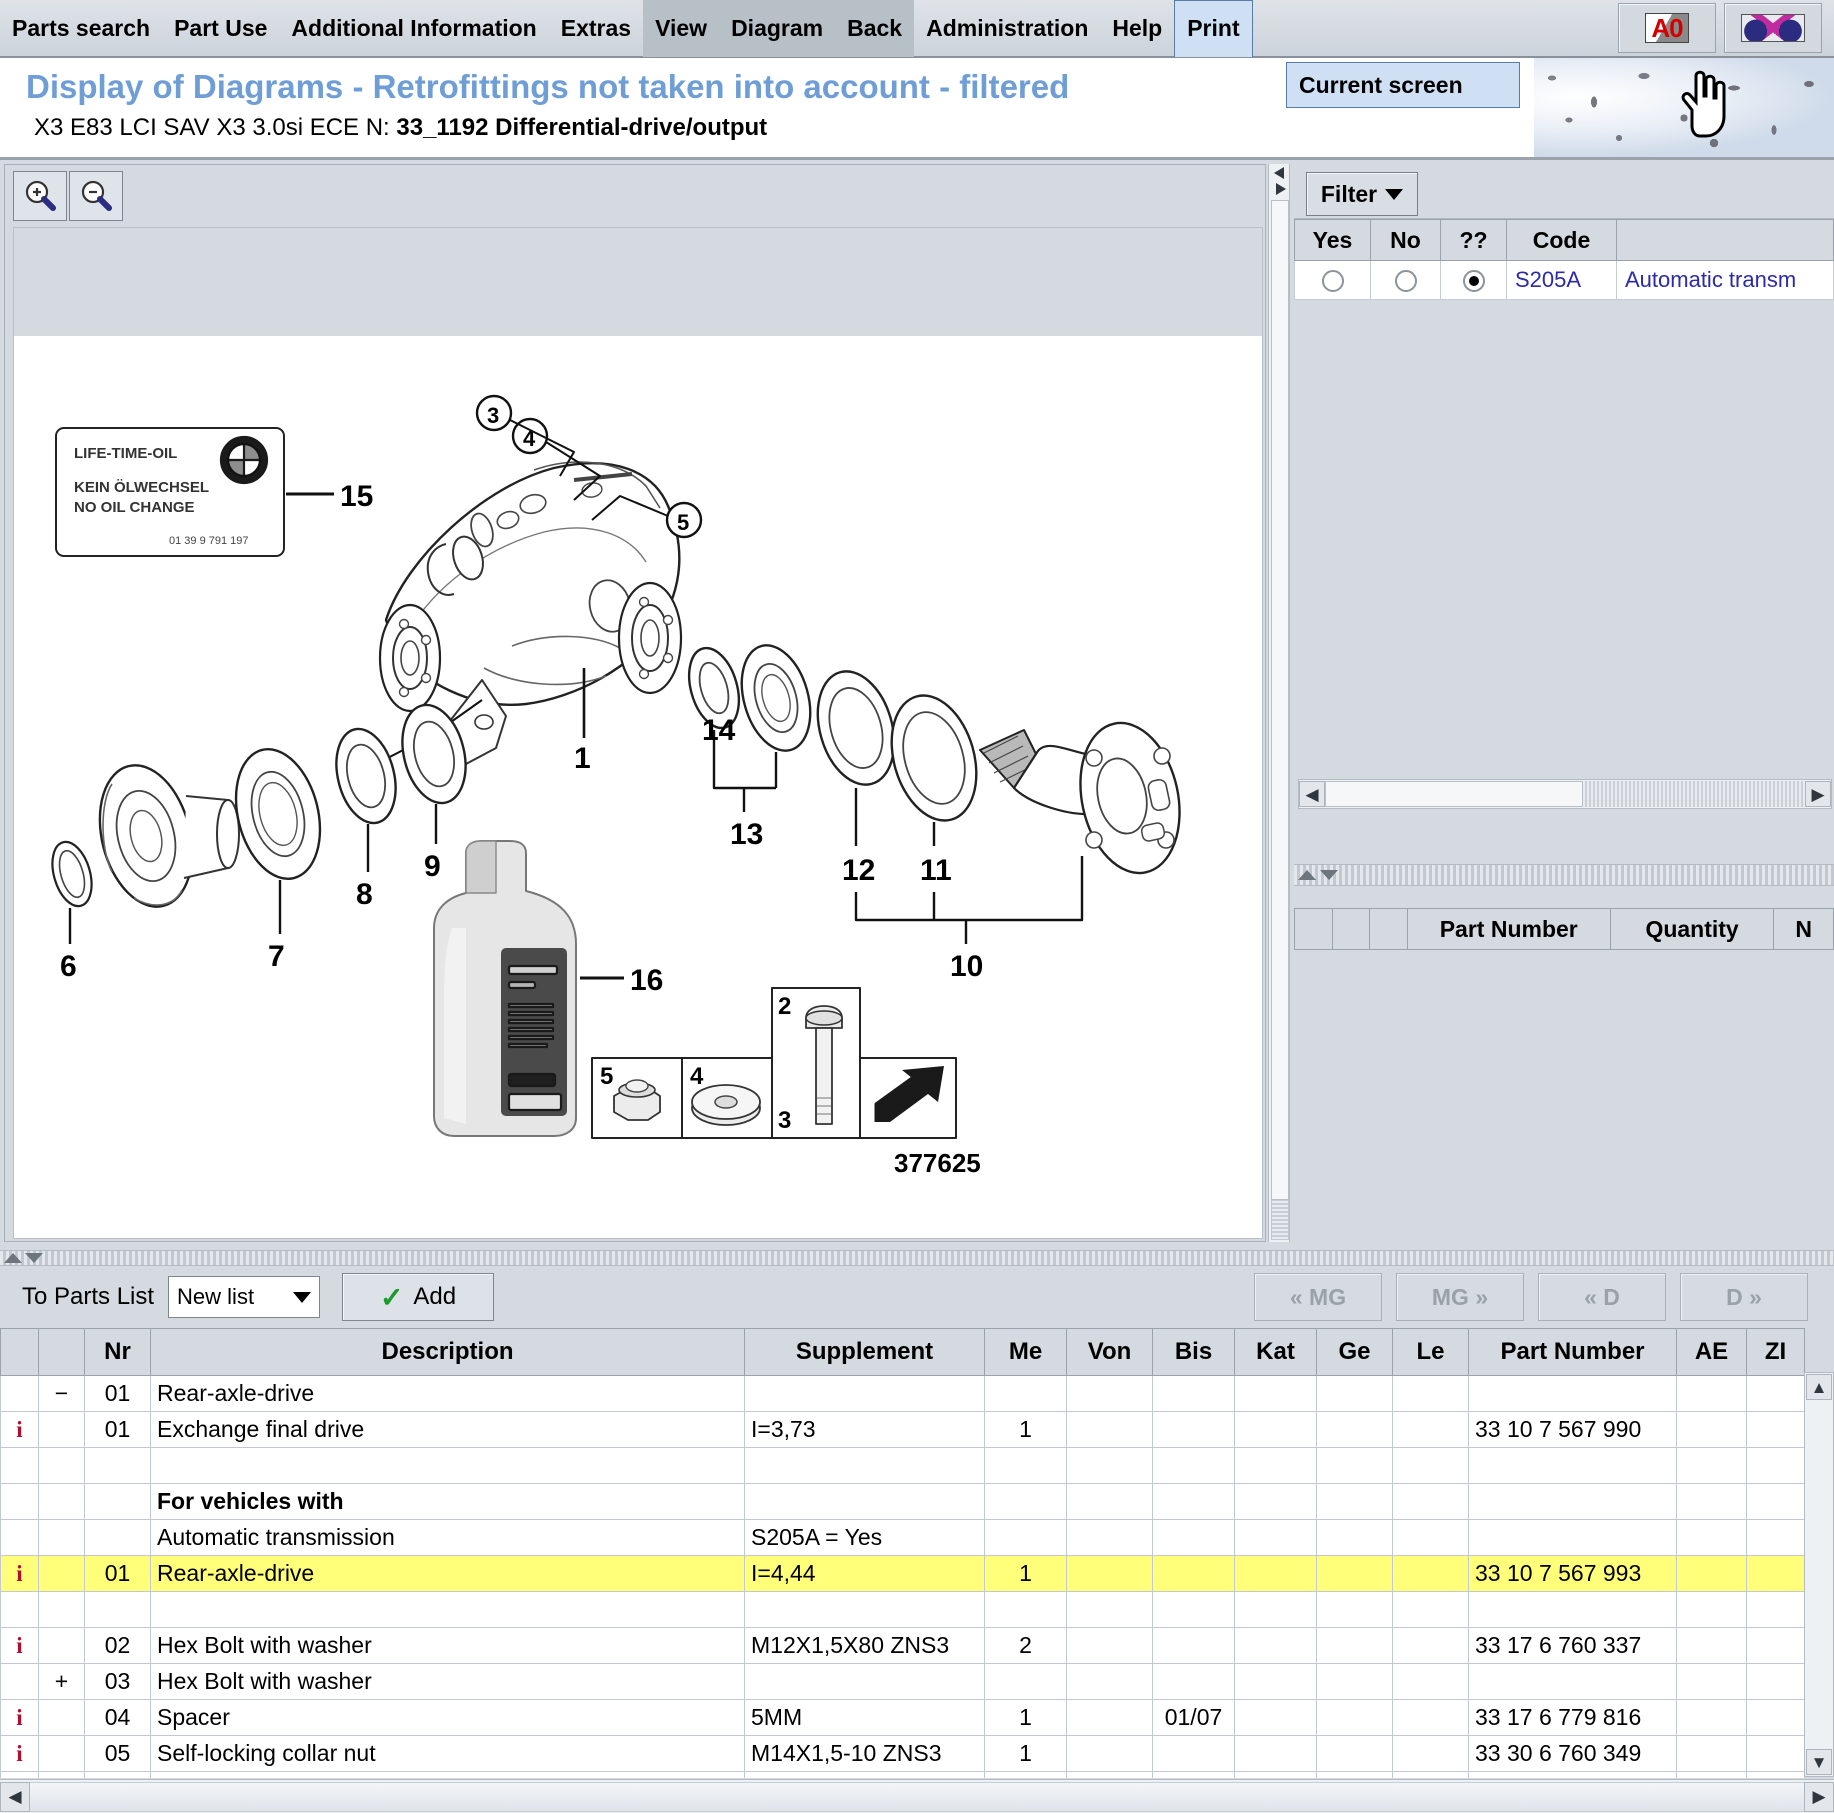 The height and width of the screenshot is (1813, 1834). Describe the element at coordinates (1109, 1352) in the screenshot. I see `parts-col-von: Von` at that location.